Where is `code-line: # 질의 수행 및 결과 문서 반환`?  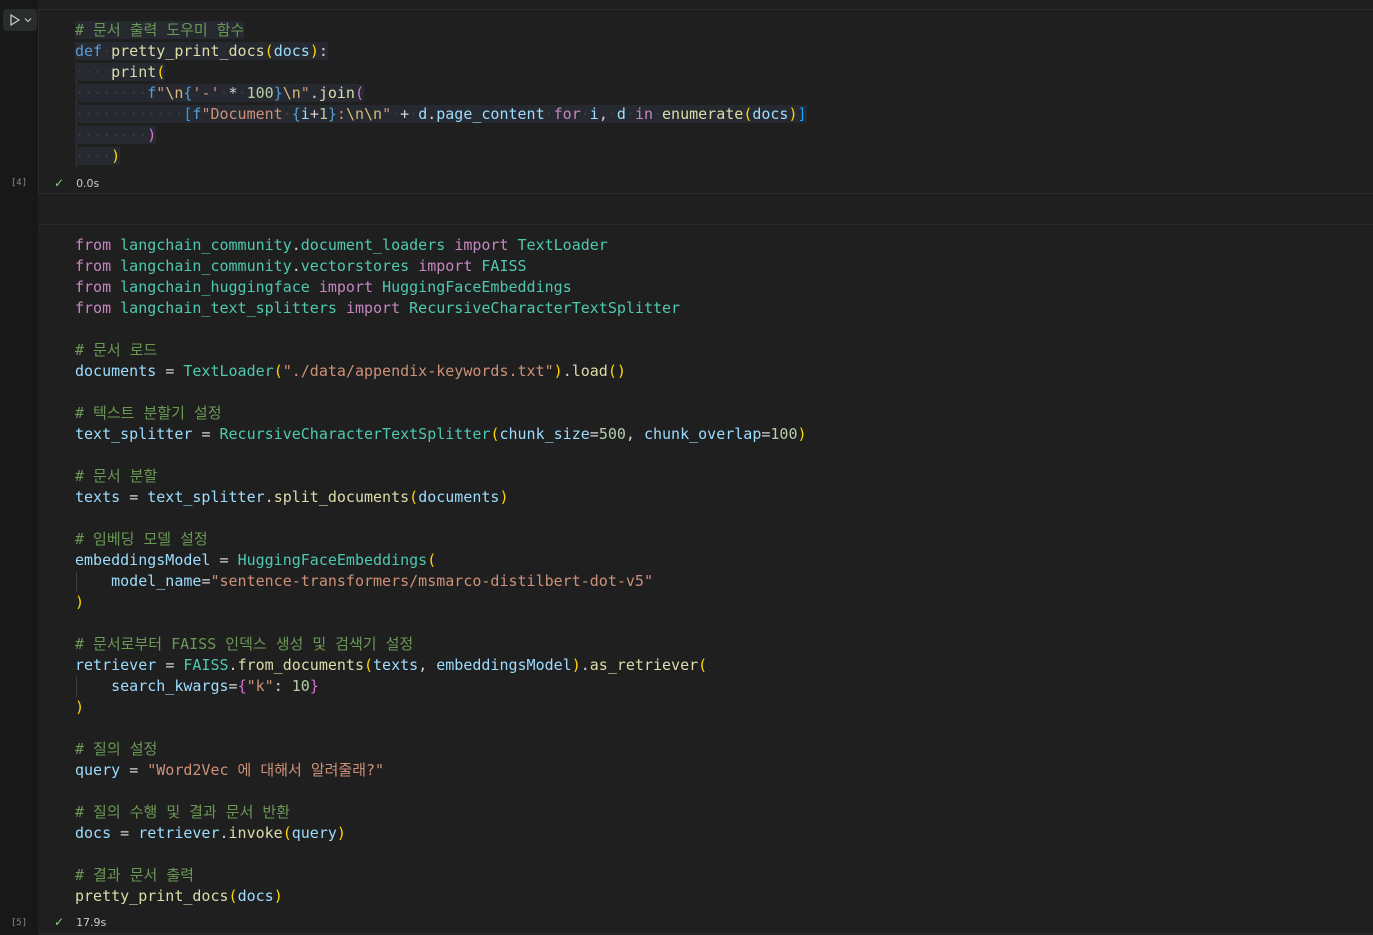 code-line: # 질의 수행 및 결과 문서 반환 is located at coordinates (441, 812).